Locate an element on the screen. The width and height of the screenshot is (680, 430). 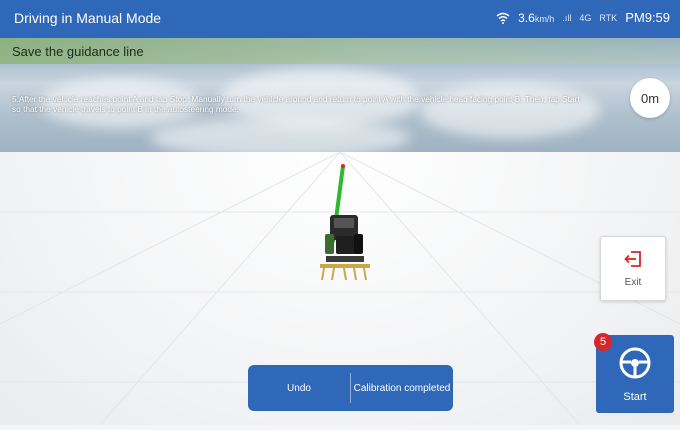
guidance-header: Save the guidance line is located at coordinates (340, 51).